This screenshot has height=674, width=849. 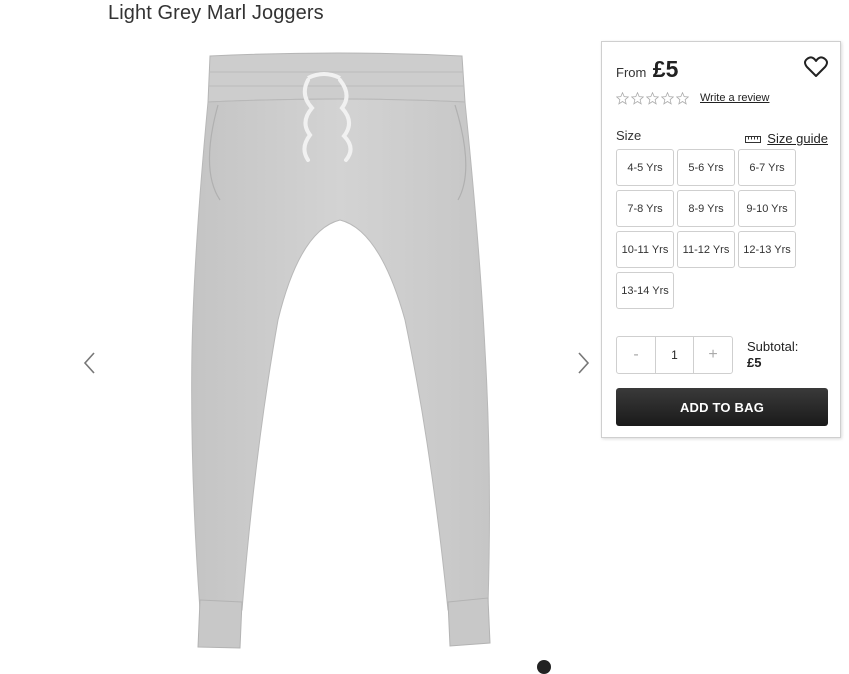 What do you see at coordinates (713, 355) in the screenshot?
I see `quantity-increase-button: +` at bounding box center [713, 355].